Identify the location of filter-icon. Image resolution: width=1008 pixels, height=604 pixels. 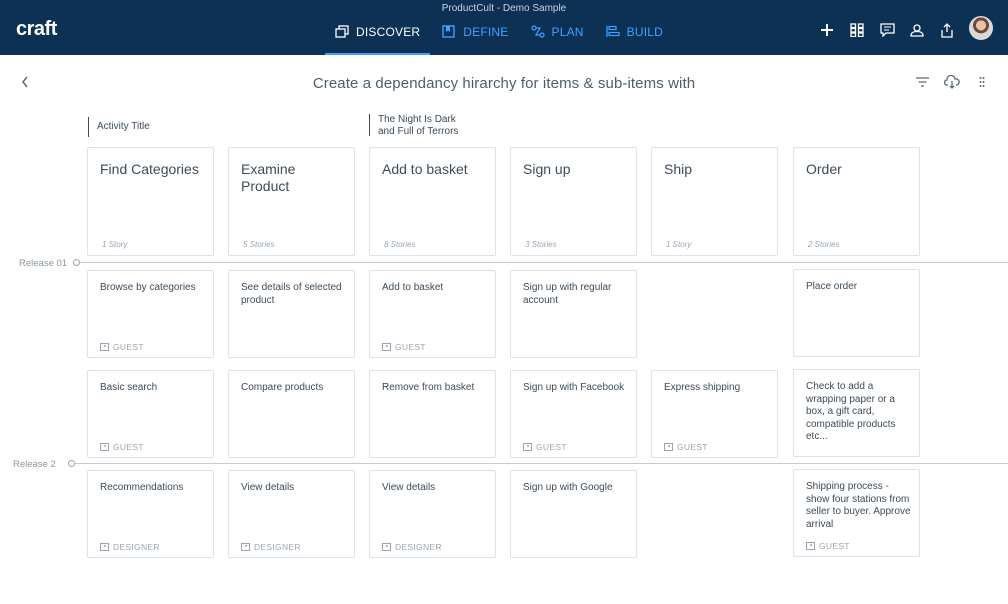
(922, 82).